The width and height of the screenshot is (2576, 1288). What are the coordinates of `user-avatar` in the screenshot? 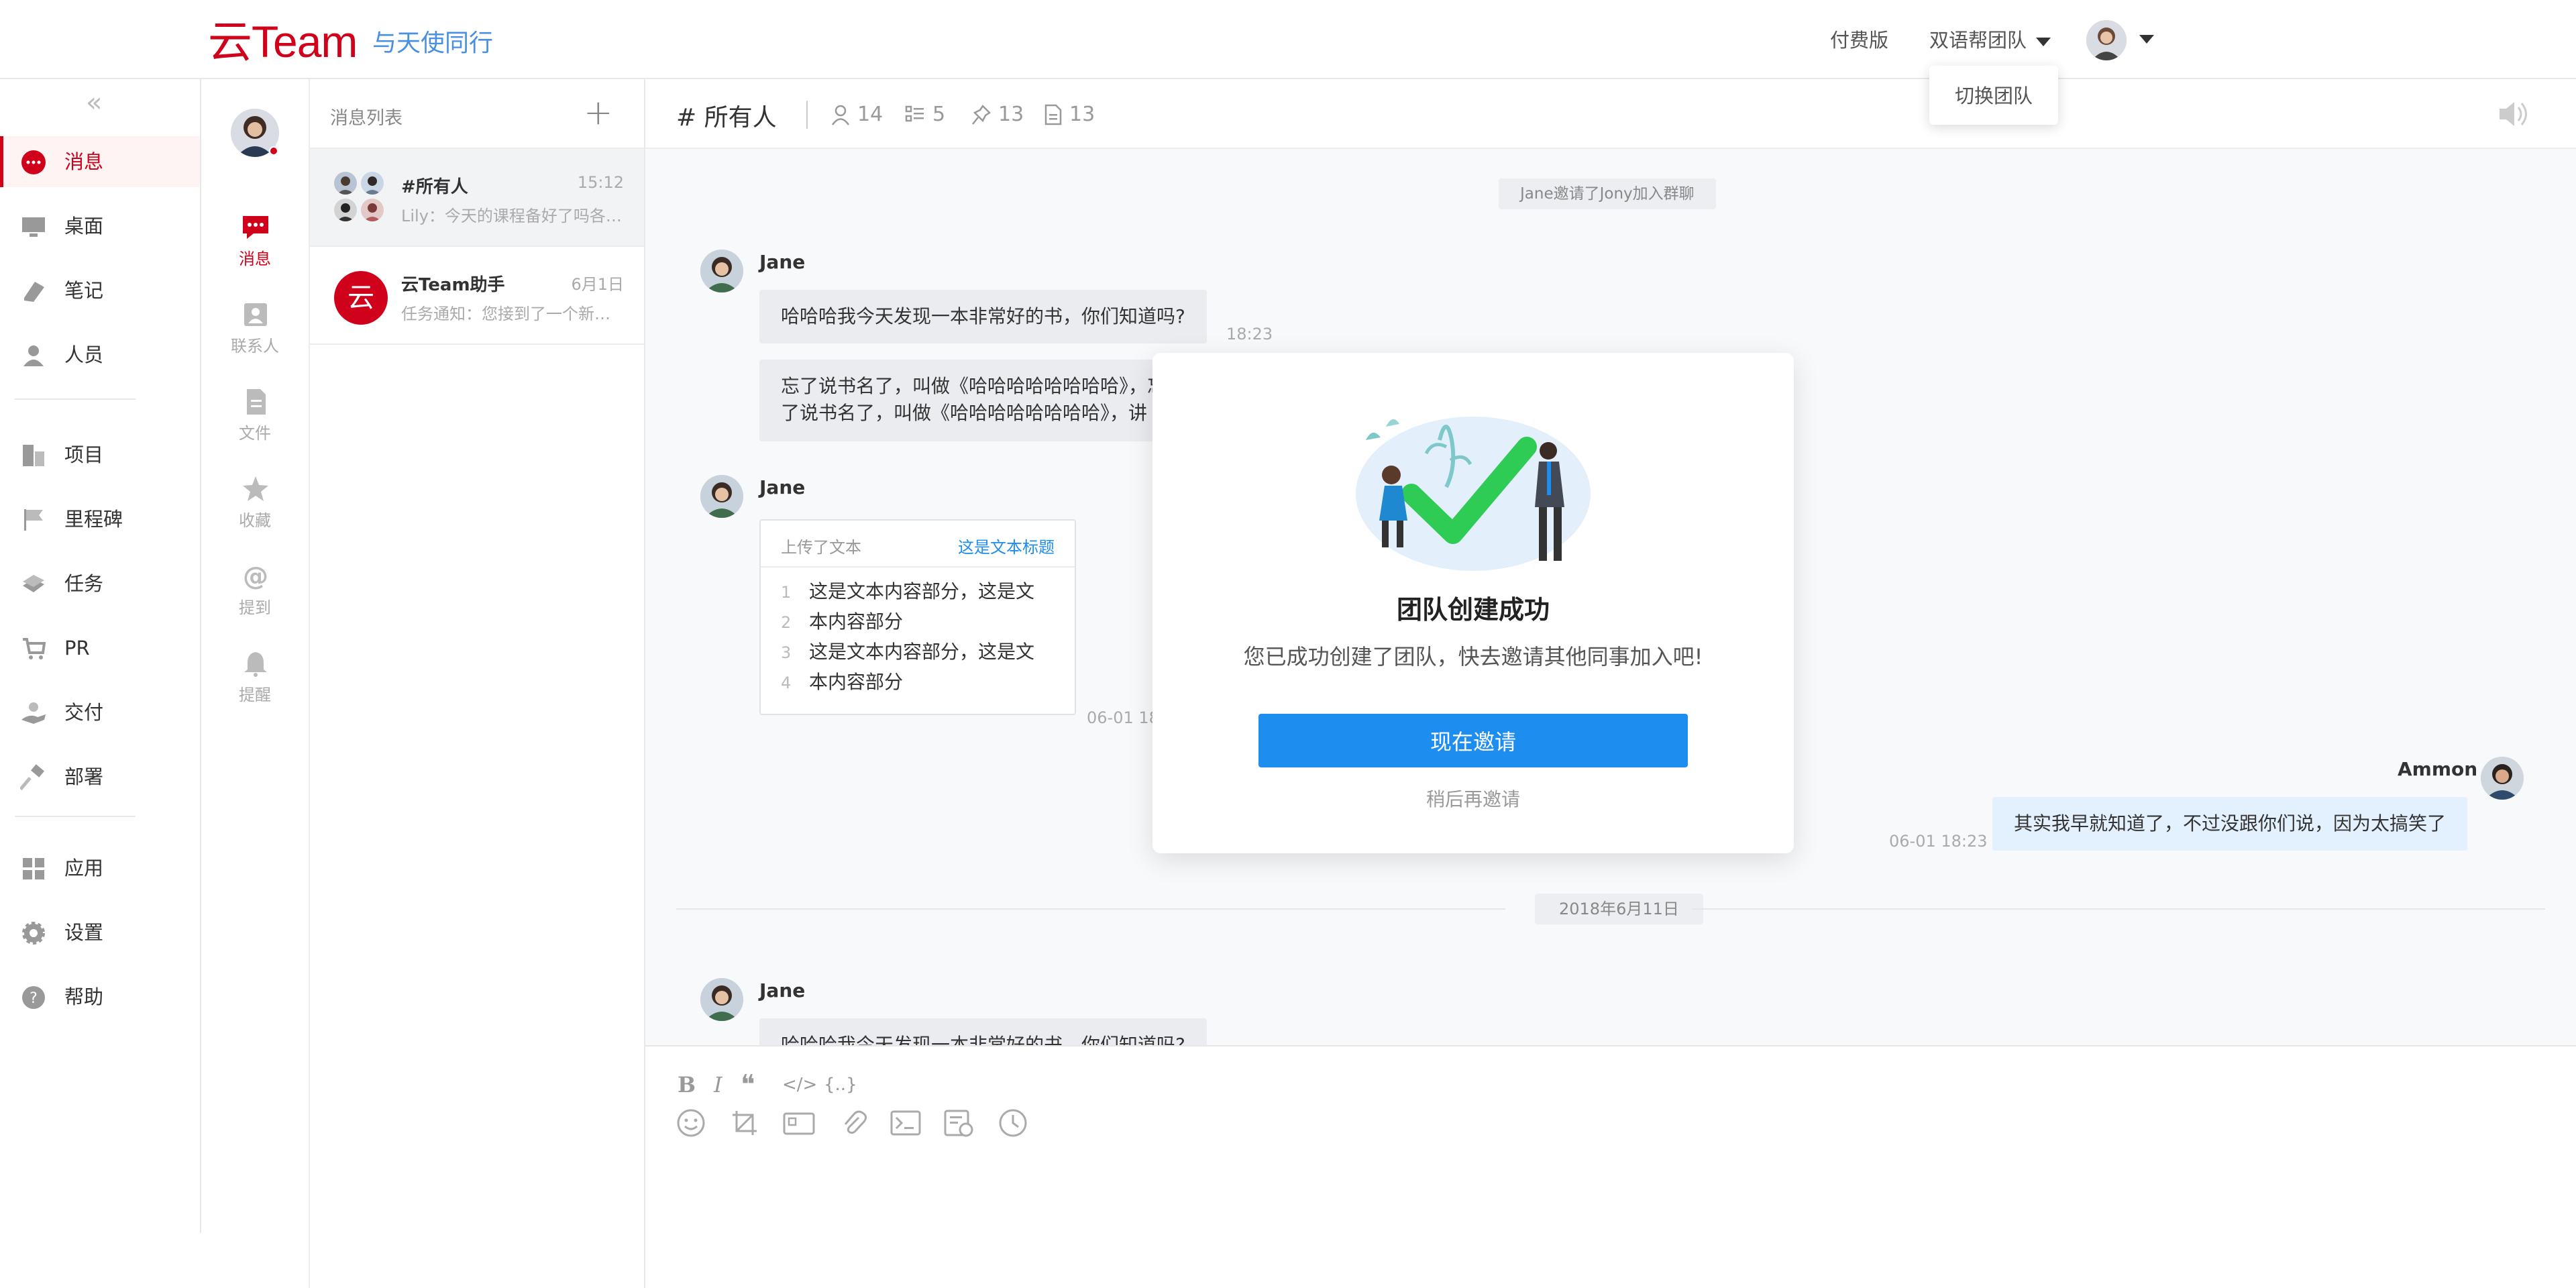 It's located at (2106, 40).